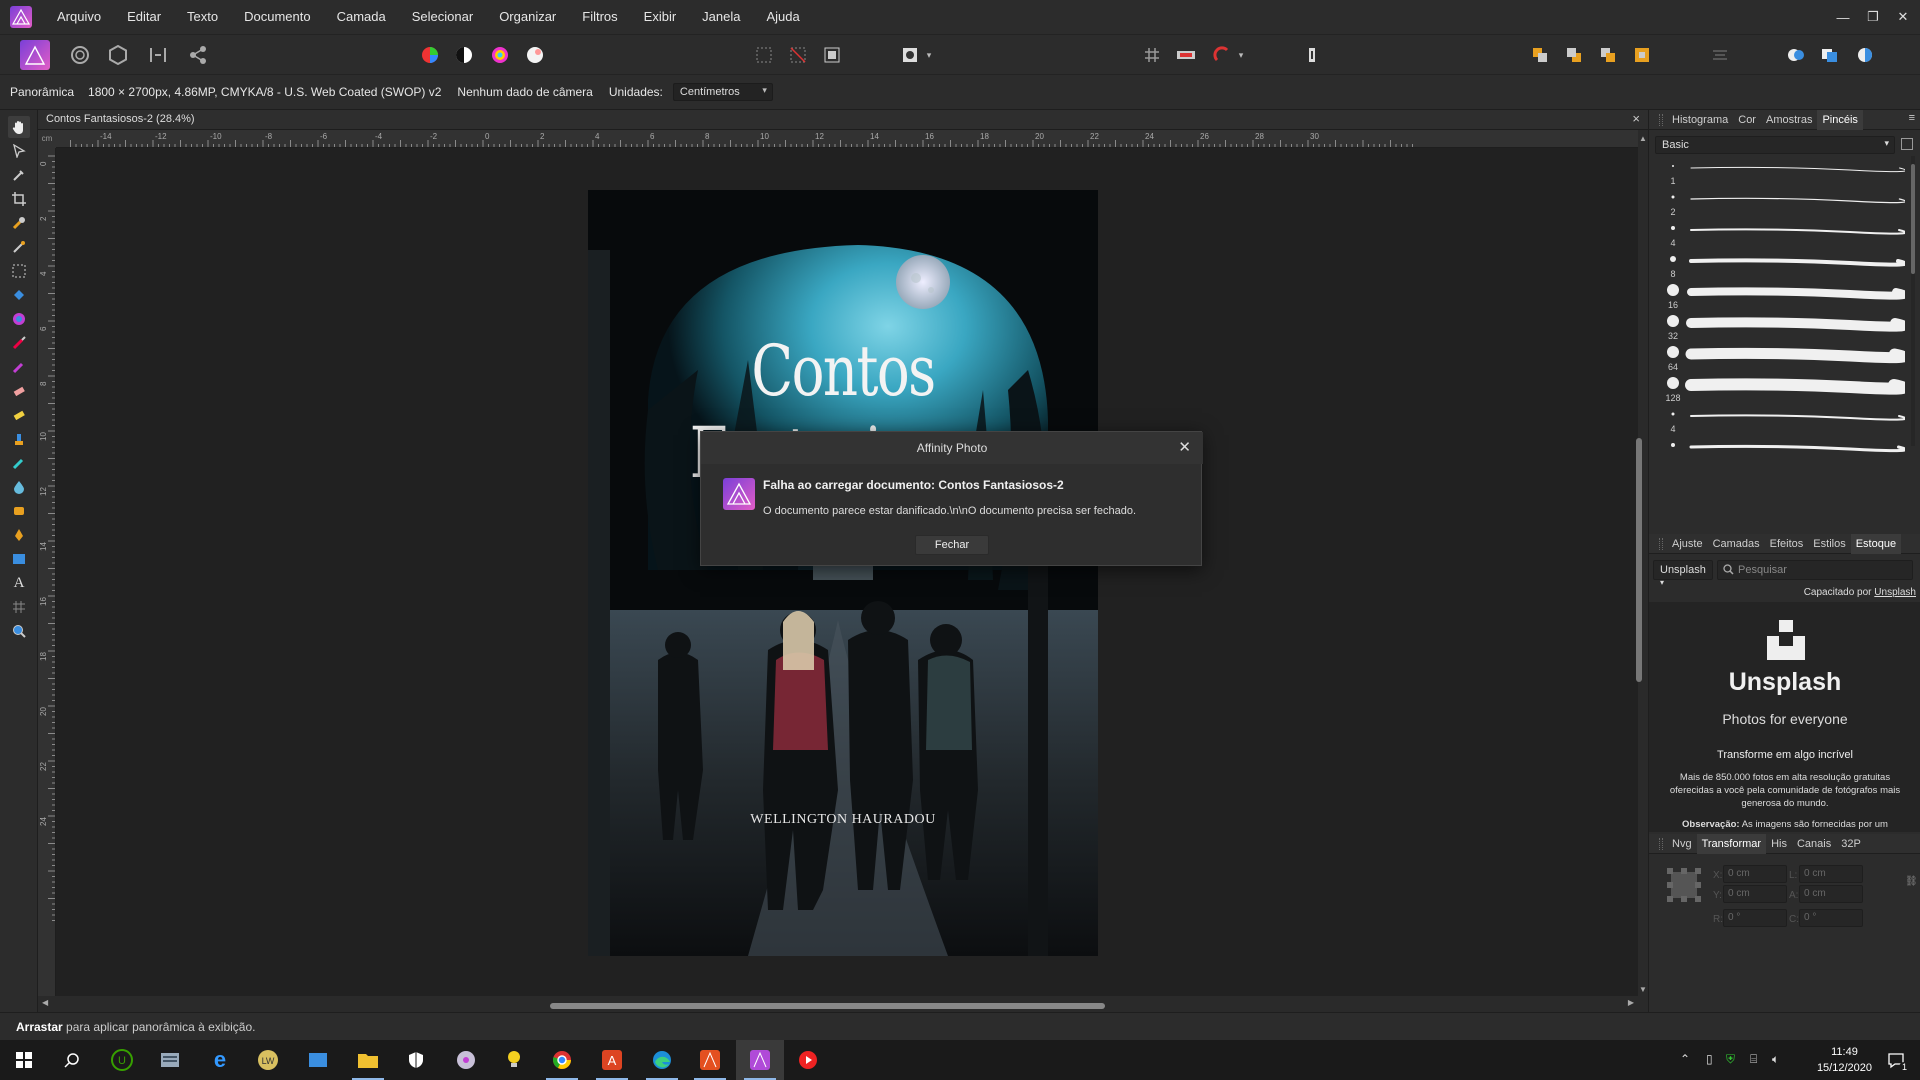 Image resolution: width=1920 pixels, height=1080 pixels. What do you see at coordinates (1830, 55) in the screenshot?
I see `boolean-subtract-icon` at bounding box center [1830, 55].